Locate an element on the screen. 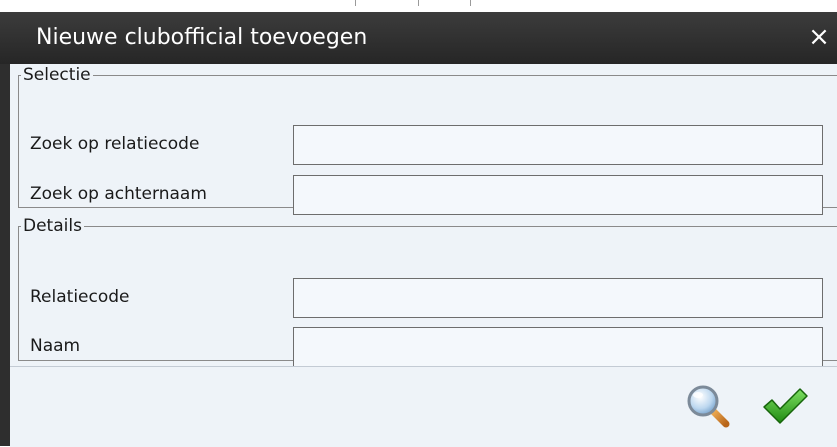 Image resolution: width=837 pixels, height=447 pixels. magnifier-icon is located at coordinates (708, 406).